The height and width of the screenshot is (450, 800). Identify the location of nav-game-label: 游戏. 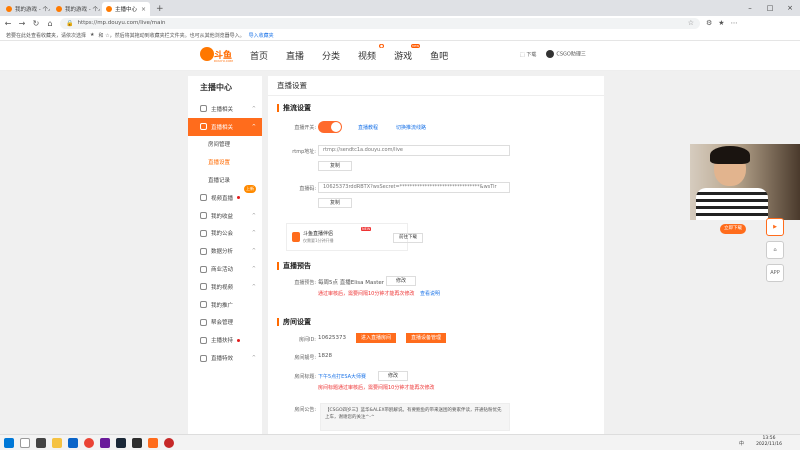
(403, 57).